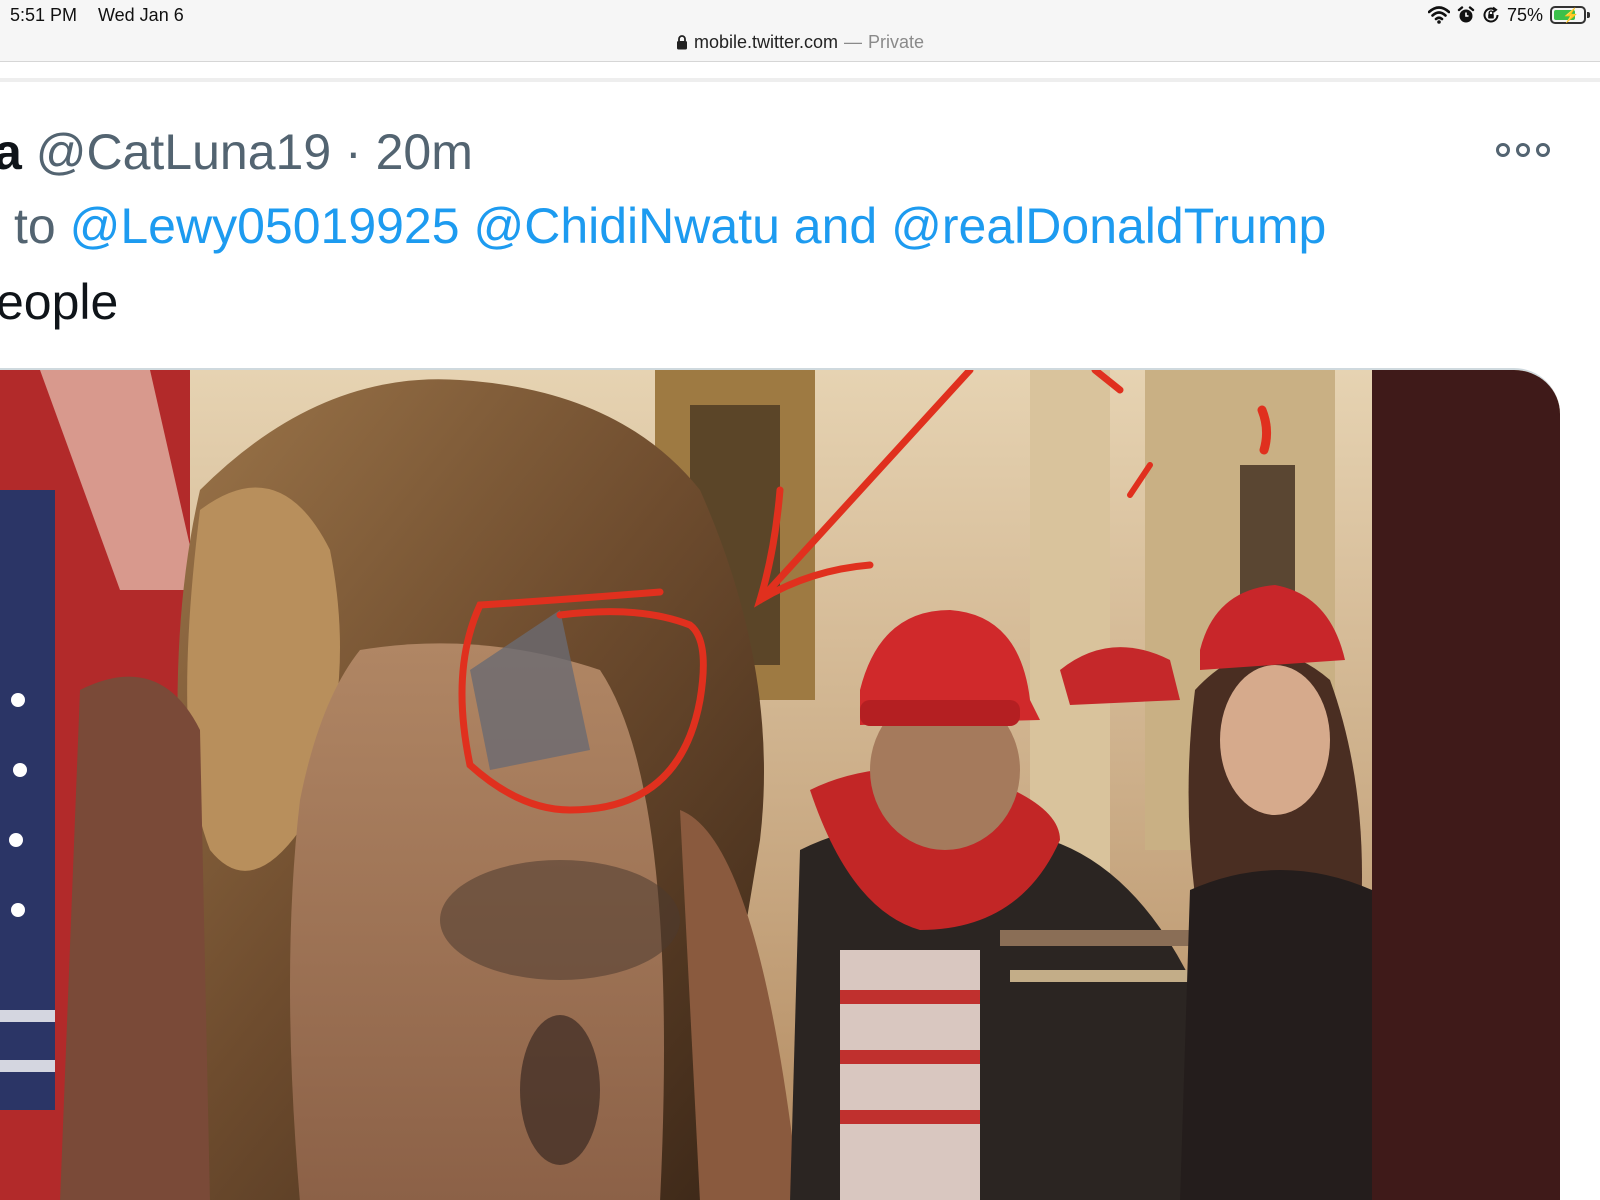 This screenshot has height=1200, width=1600. I want to click on mention-link: @realDonaldTrump, so click(1108, 226).